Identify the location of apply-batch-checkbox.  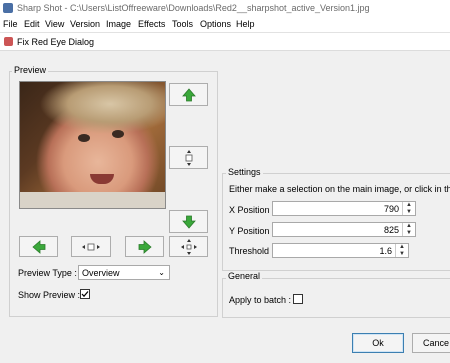
(298, 299).